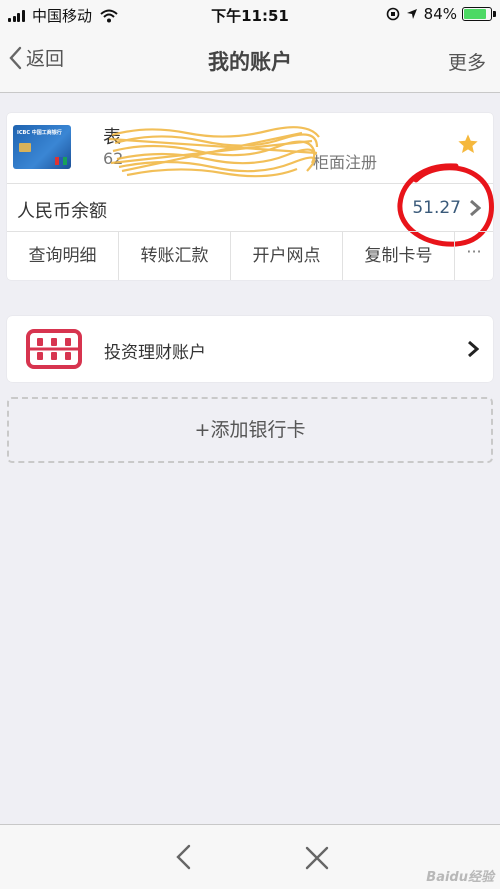 This screenshot has height=889, width=500. I want to click on orientation-lock-icon, so click(392, 14).